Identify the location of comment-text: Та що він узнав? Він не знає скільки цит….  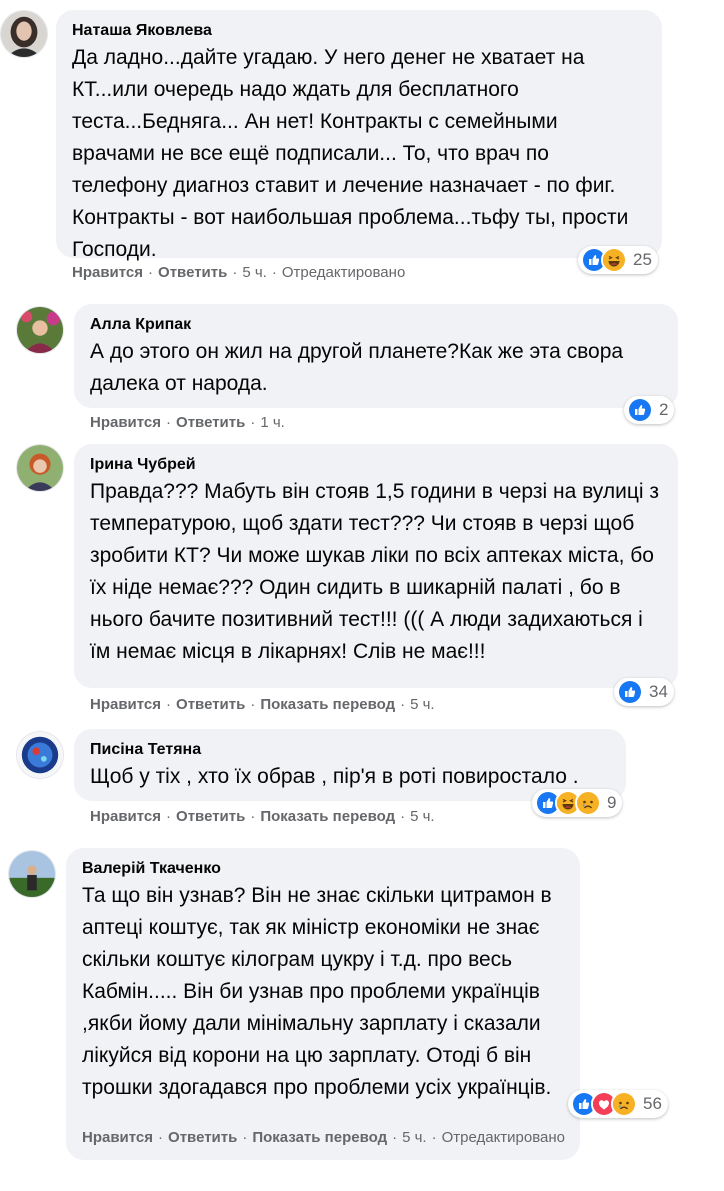
(317, 991).